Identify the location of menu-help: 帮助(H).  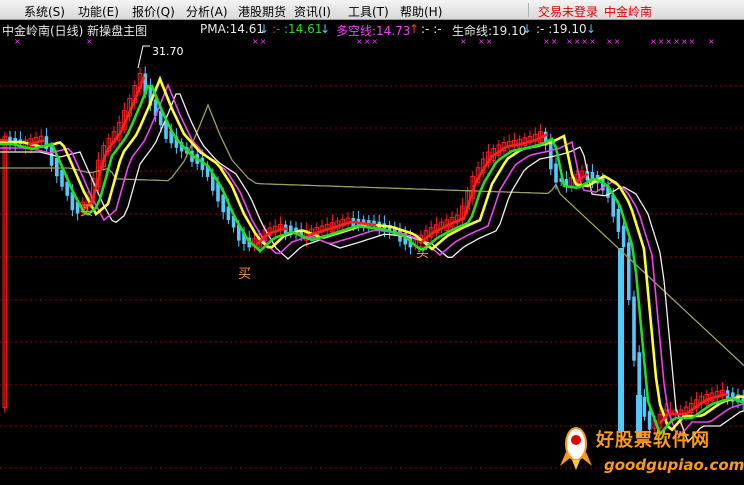
(421, 11).